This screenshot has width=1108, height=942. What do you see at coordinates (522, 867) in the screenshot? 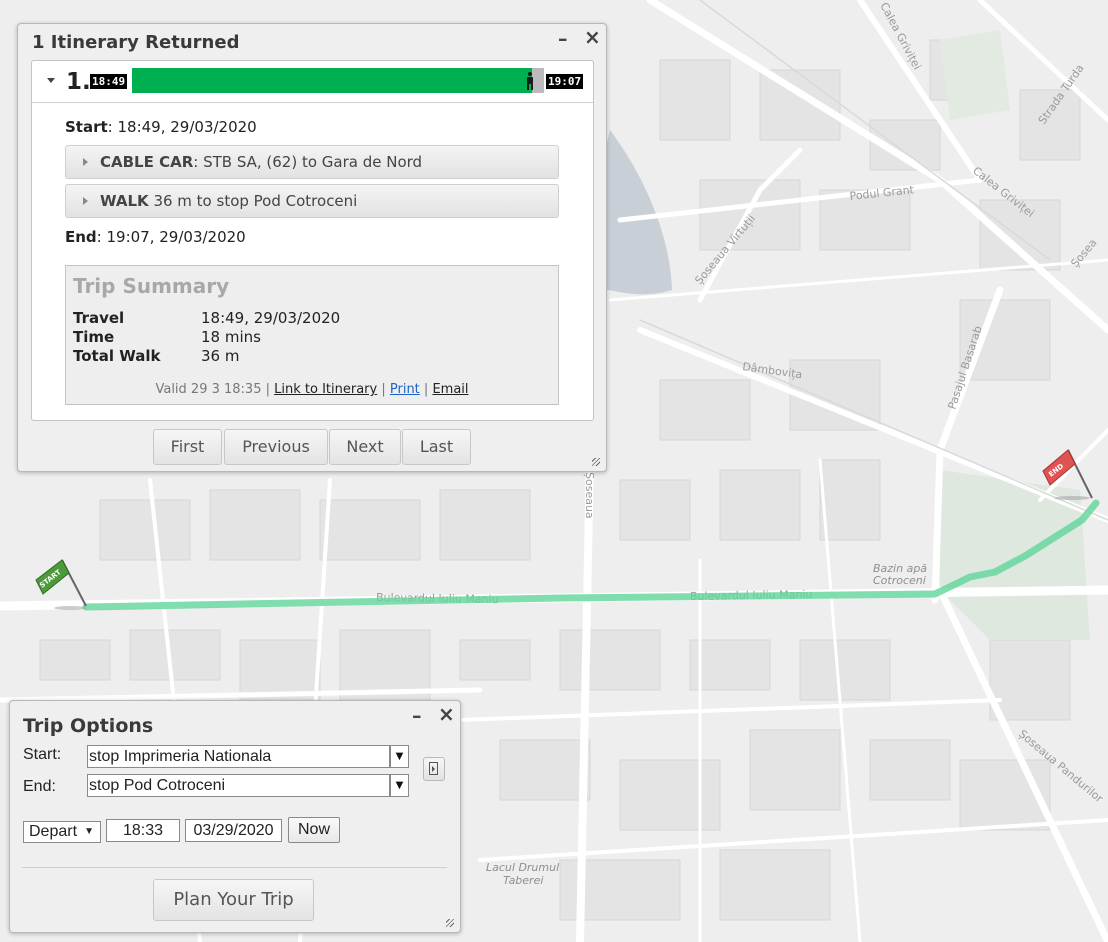
I see `map-label: Lacul Drumul` at bounding box center [522, 867].